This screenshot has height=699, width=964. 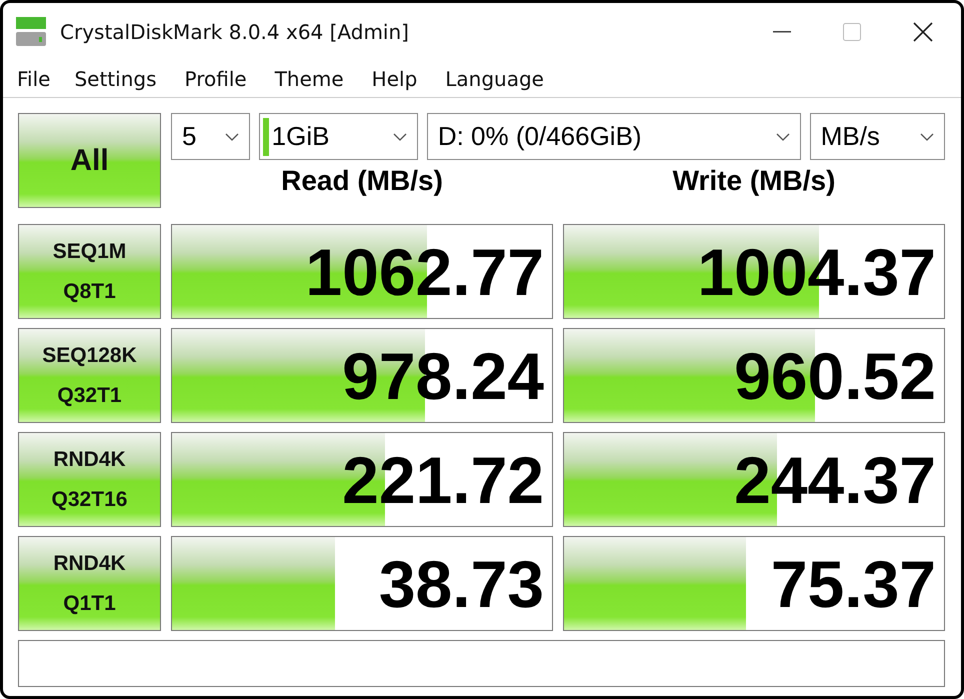 What do you see at coordinates (122, 78) in the screenshot?
I see `menu-item: Settings` at bounding box center [122, 78].